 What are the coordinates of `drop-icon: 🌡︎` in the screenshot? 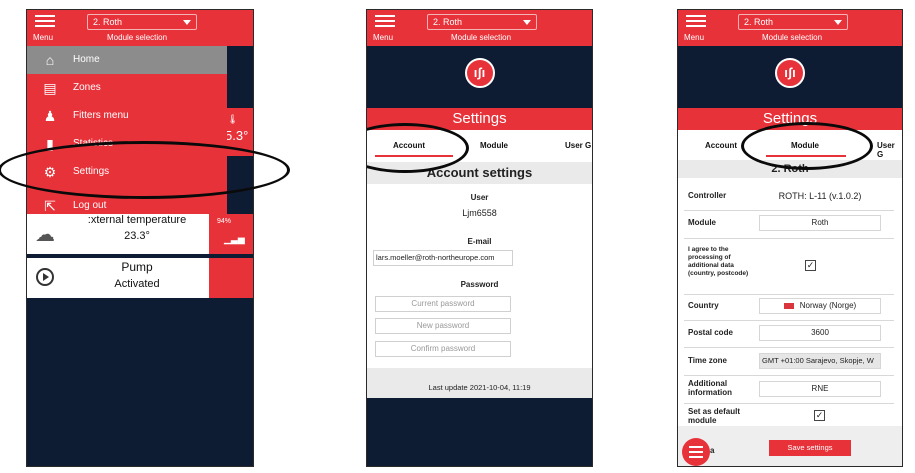 It's located at (233, 119).